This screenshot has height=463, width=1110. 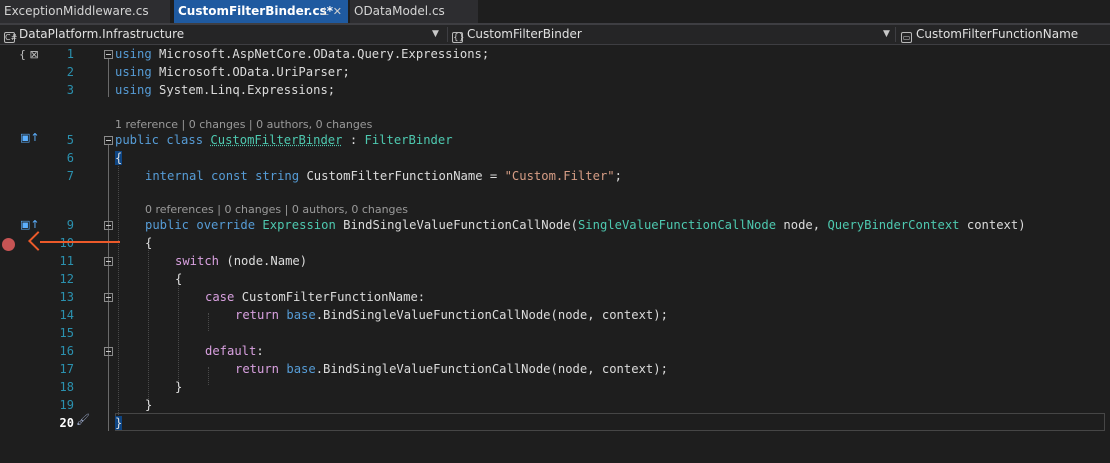 I want to click on code-text: Microsoft.OData.UriParser;, so click(x=250, y=72).